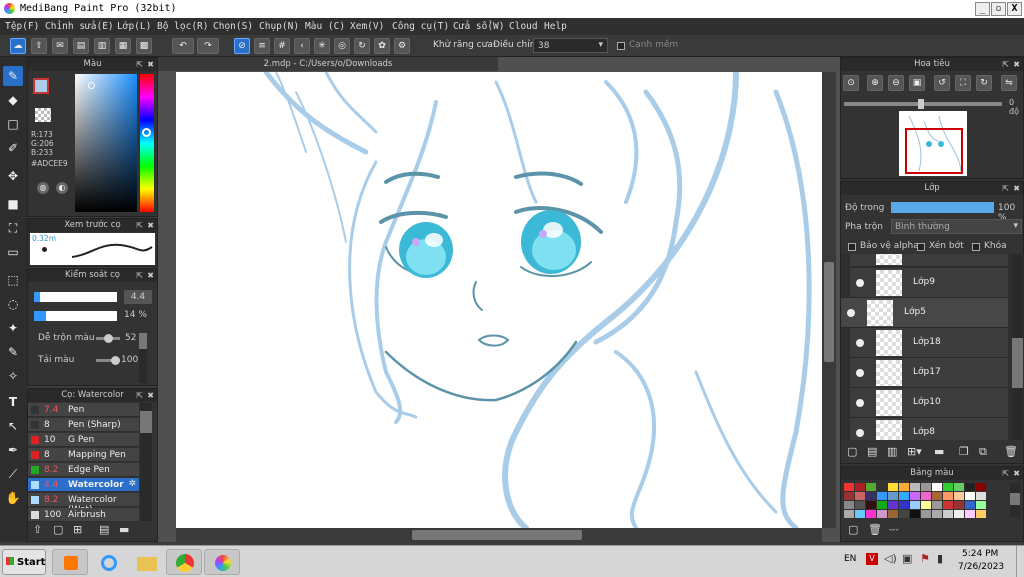 This screenshot has height=577, width=1024. Describe the element at coordinates (342, 46) in the screenshot. I see `snap-circle-icon: ◎` at that location.